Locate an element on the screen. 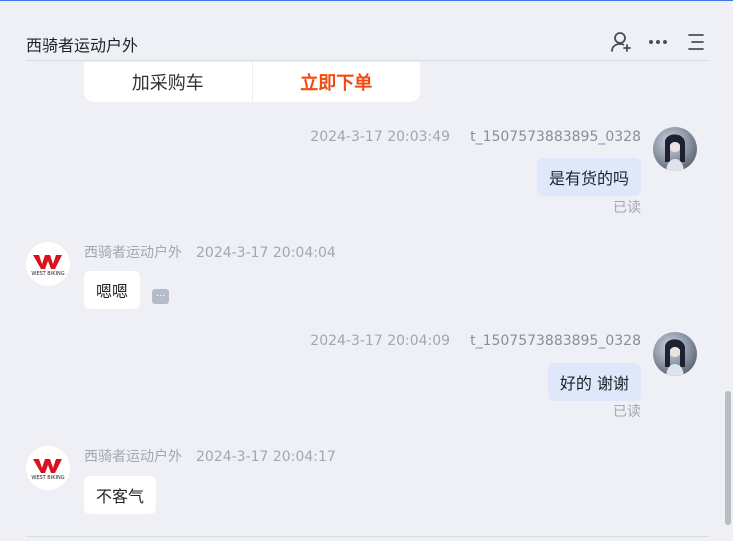 The height and width of the screenshot is (541, 733). product-card-actions: 加采购车 立即下单 is located at coordinates (252, 82).